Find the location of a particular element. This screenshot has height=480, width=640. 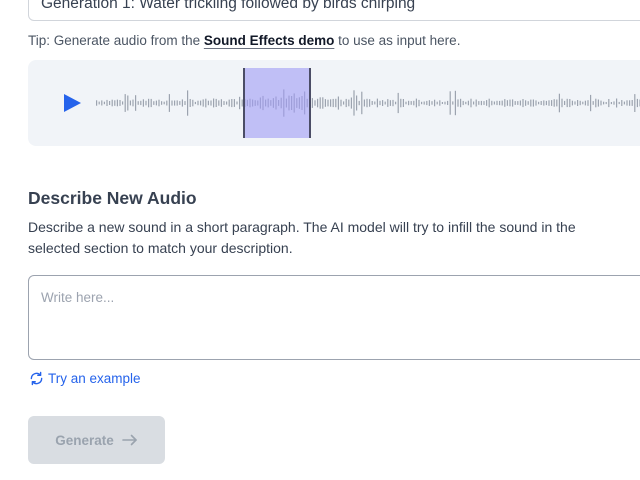

try-example-label: Try an example is located at coordinates (94, 378).